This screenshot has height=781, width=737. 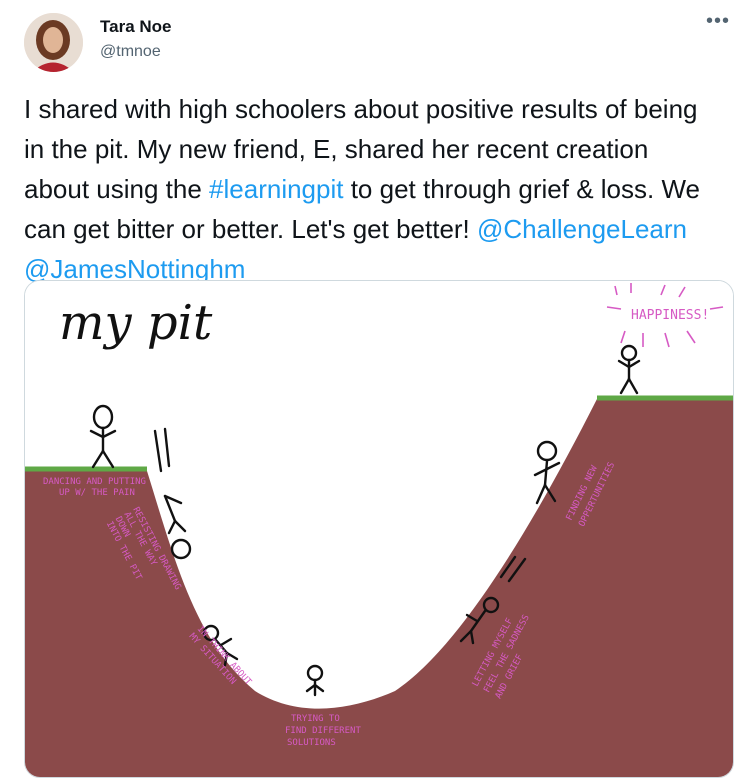 What do you see at coordinates (582, 229) in the screenshot?
I see `mention-link: @ChallengeLearn` at bounding box center [582, 229].